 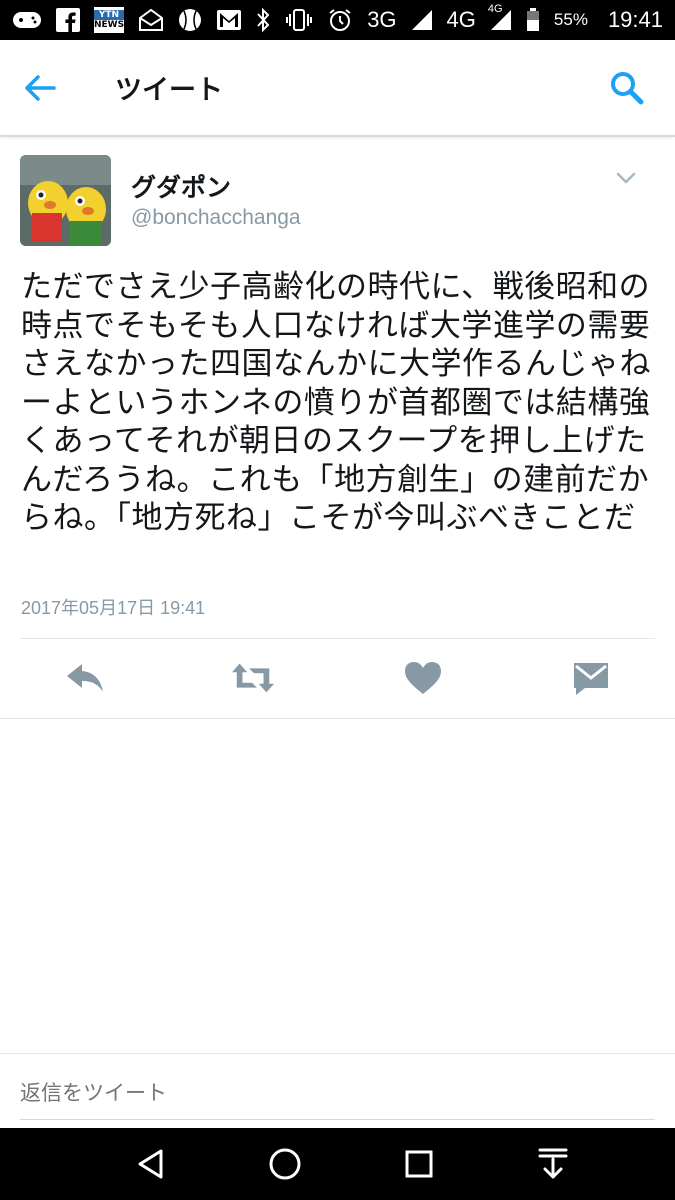 I want to click on heart-icon, so click(x=423, y=678).